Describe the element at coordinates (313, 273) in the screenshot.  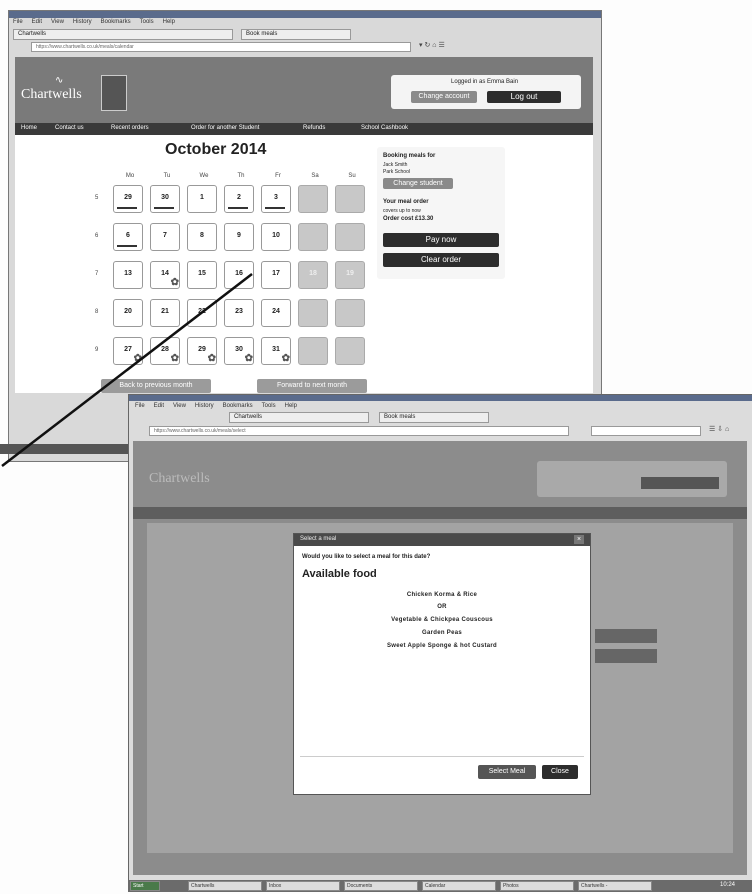
I see `day-number: 18` at that location.